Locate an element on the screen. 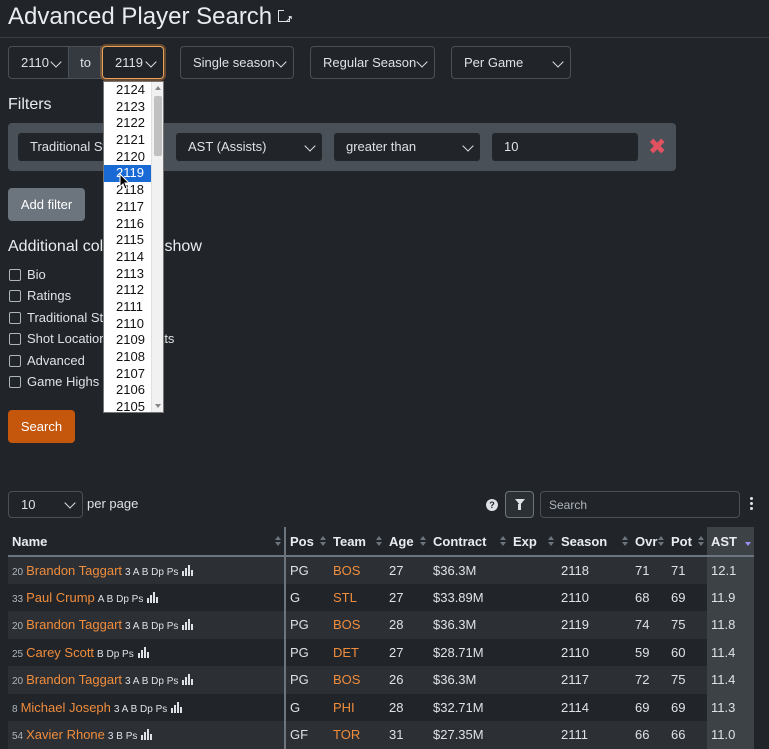  column-header-age: Age is located at coordinates (407, 542).